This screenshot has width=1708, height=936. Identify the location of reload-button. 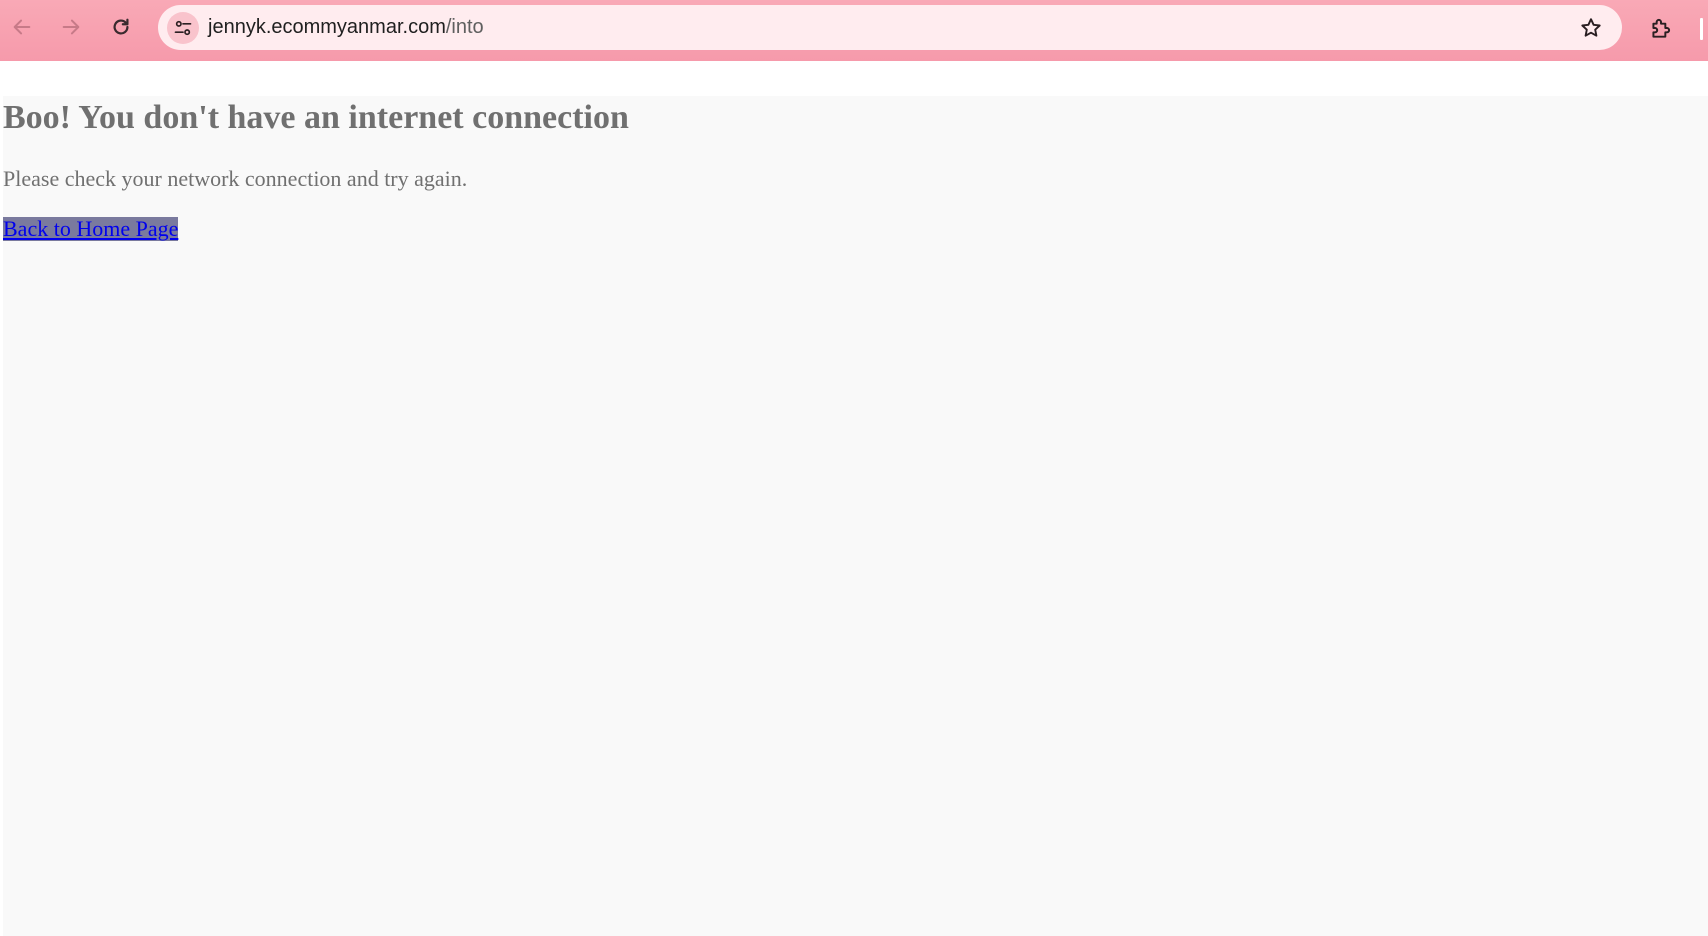
(121, 27).